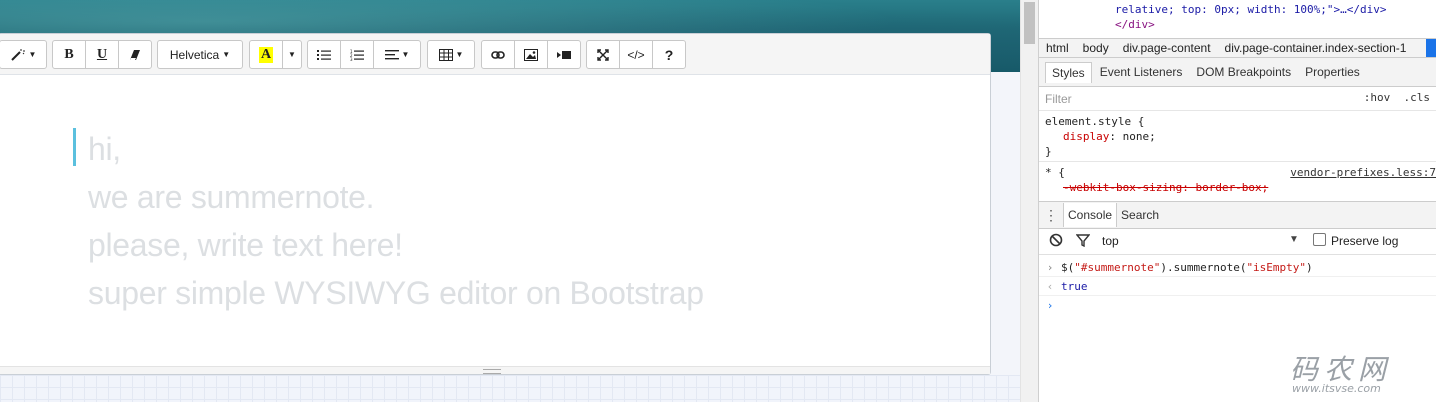 The image size is (1436, 402). Describe the element at coordinates (1363, 172) in the screenshot. I see `source-link: vendor-prefixes.less:7` at that location.